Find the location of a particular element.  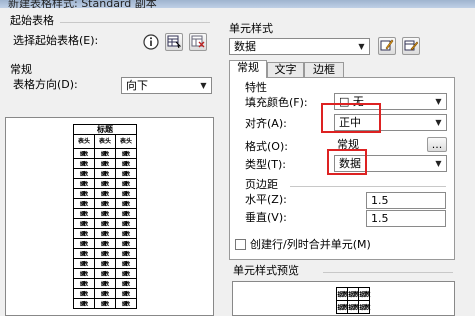

cell-style-heading: 单元样式 is located at coordinates (251, 28).